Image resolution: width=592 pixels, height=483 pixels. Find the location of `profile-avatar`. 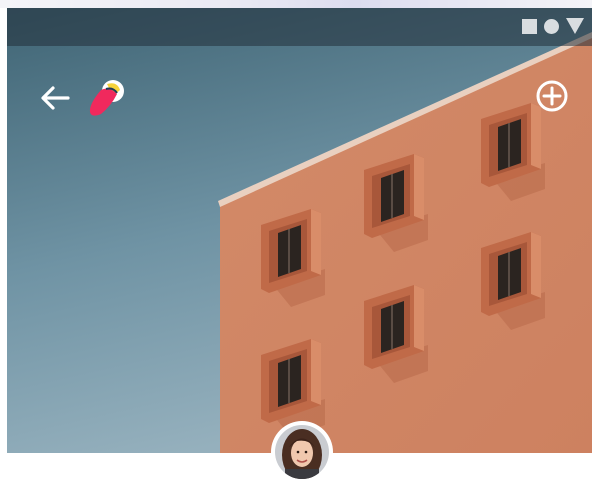

profile-avatar is located at coordinates (302, 452).